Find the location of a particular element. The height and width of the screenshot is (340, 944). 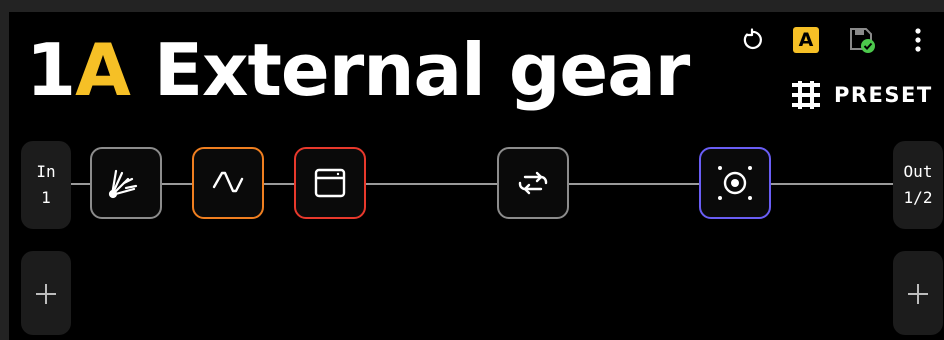

preset-bank-letter: A is located at coordinates (103, 70).